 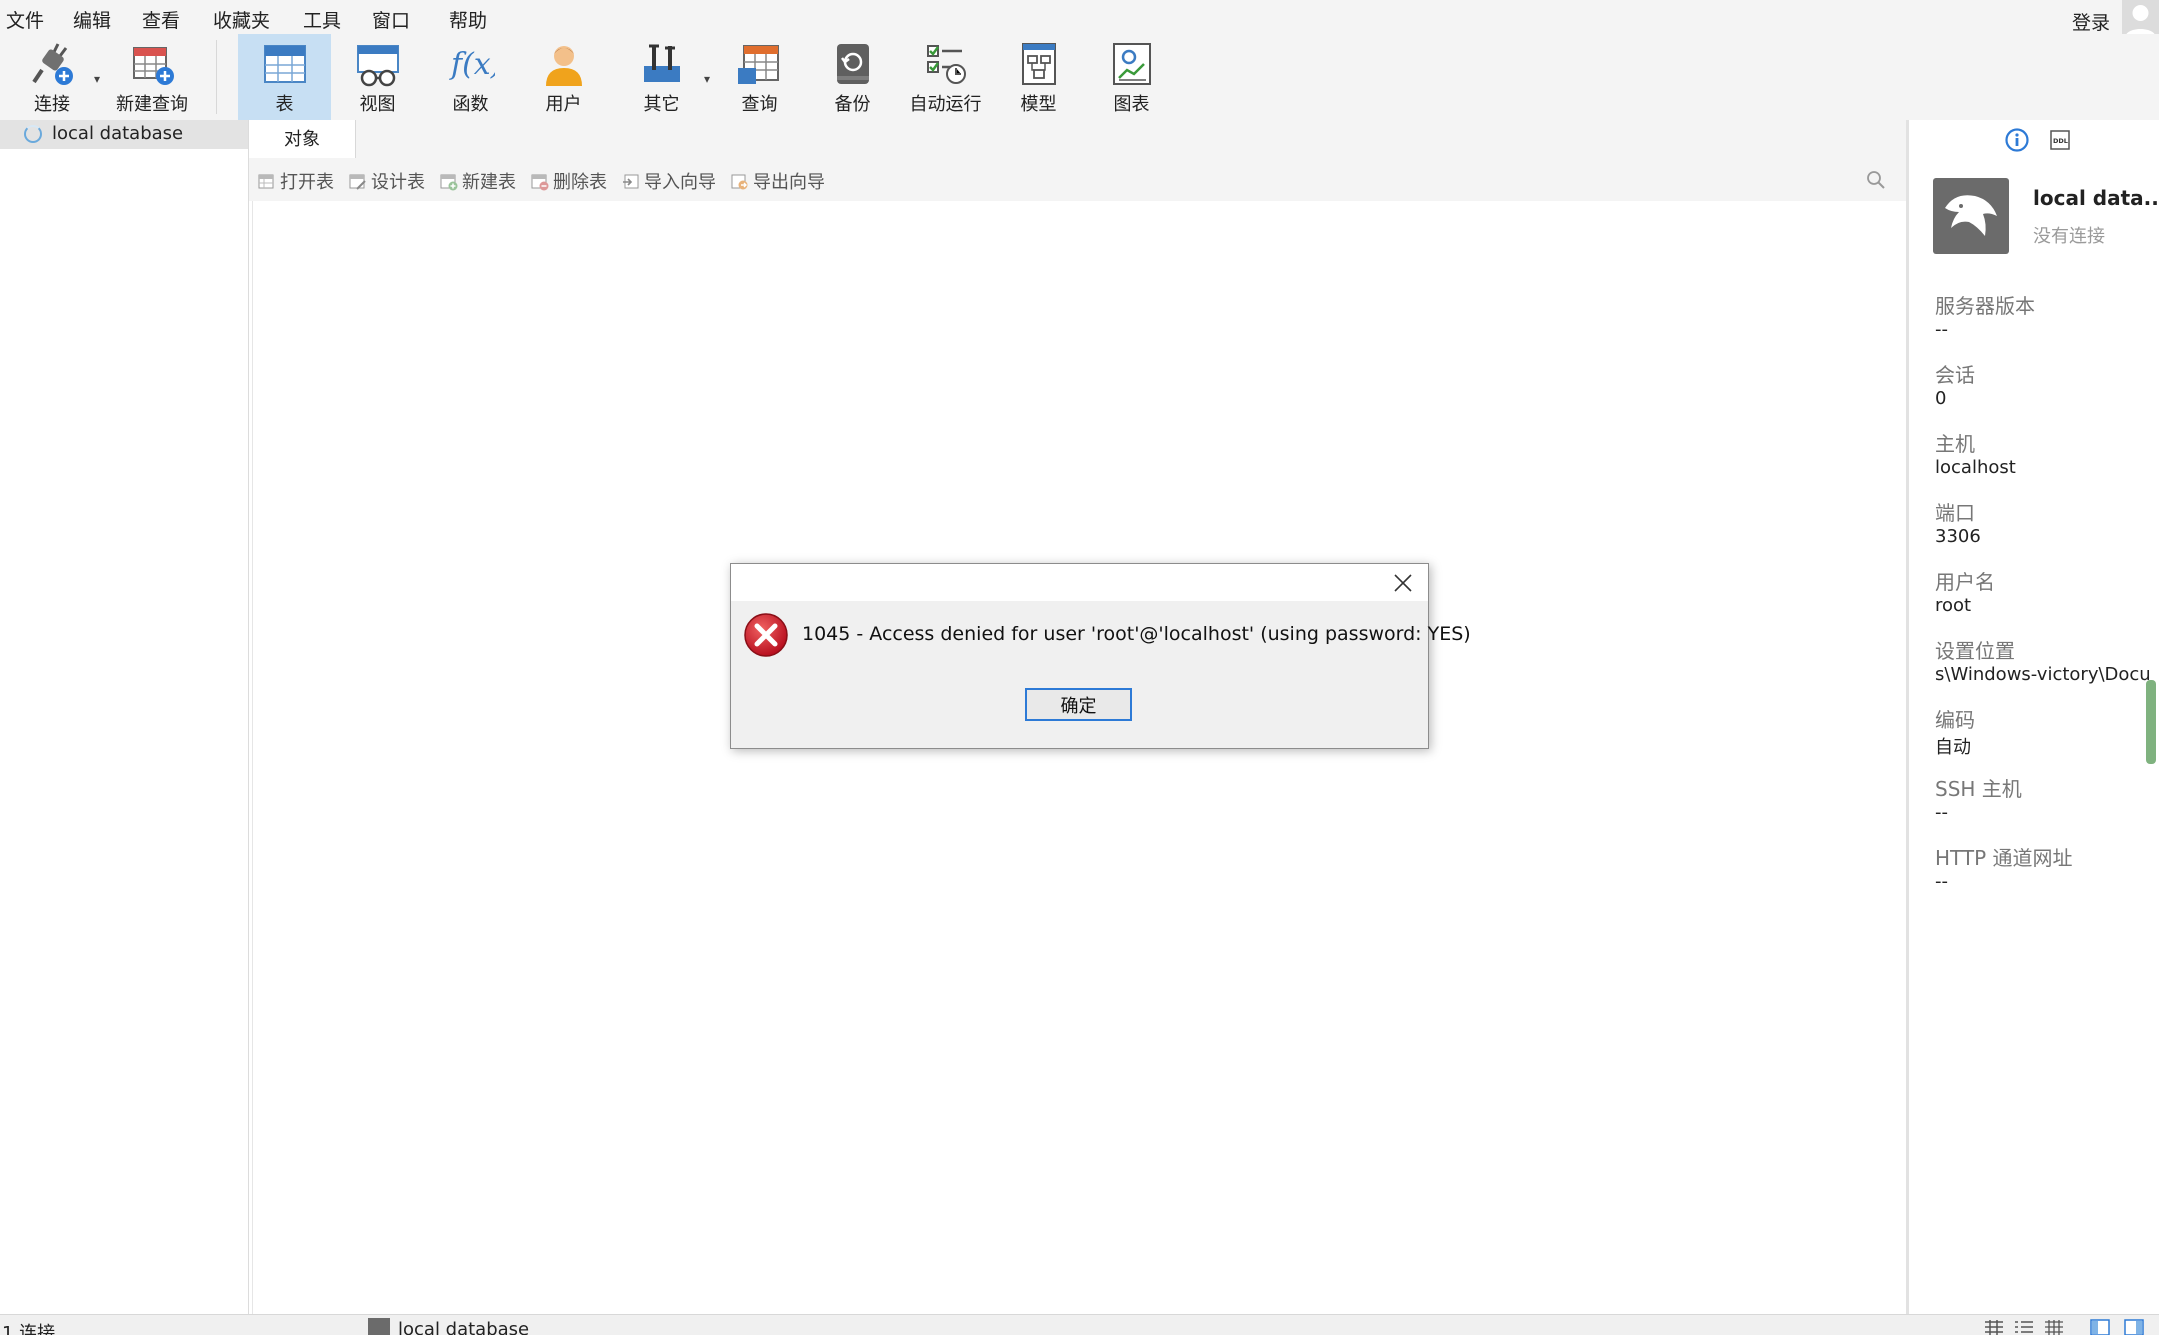 What do you see at coordinates (1978, 789) in the screenshot?
I see `prop-label-ssh-host: SSH 主机` at bounding box center [1978, 789].